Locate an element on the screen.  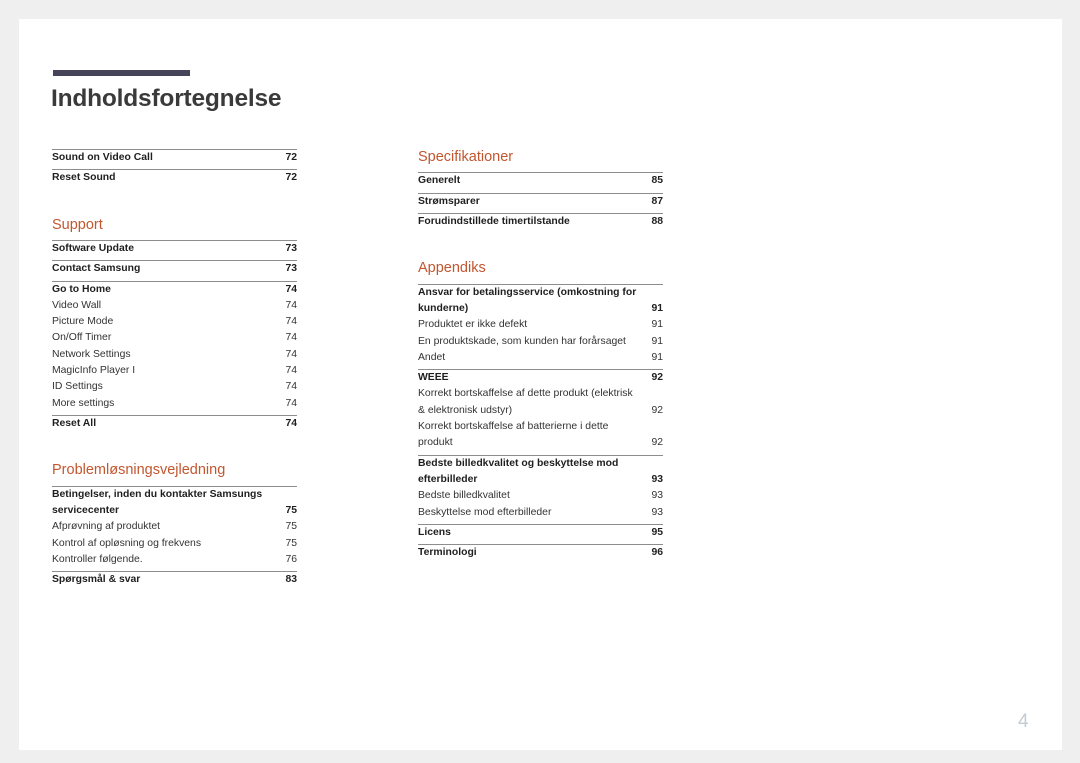
toc-entry: Afprøvning af produktet 75 is located at coordinates (174, 527).